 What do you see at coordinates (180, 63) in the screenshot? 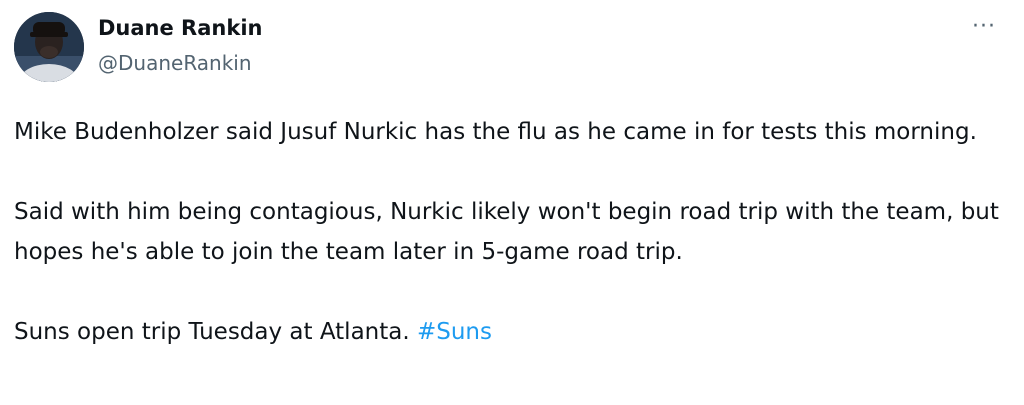
I see `author-handle: @DuaneRankin` at bounding box center [180, 63].